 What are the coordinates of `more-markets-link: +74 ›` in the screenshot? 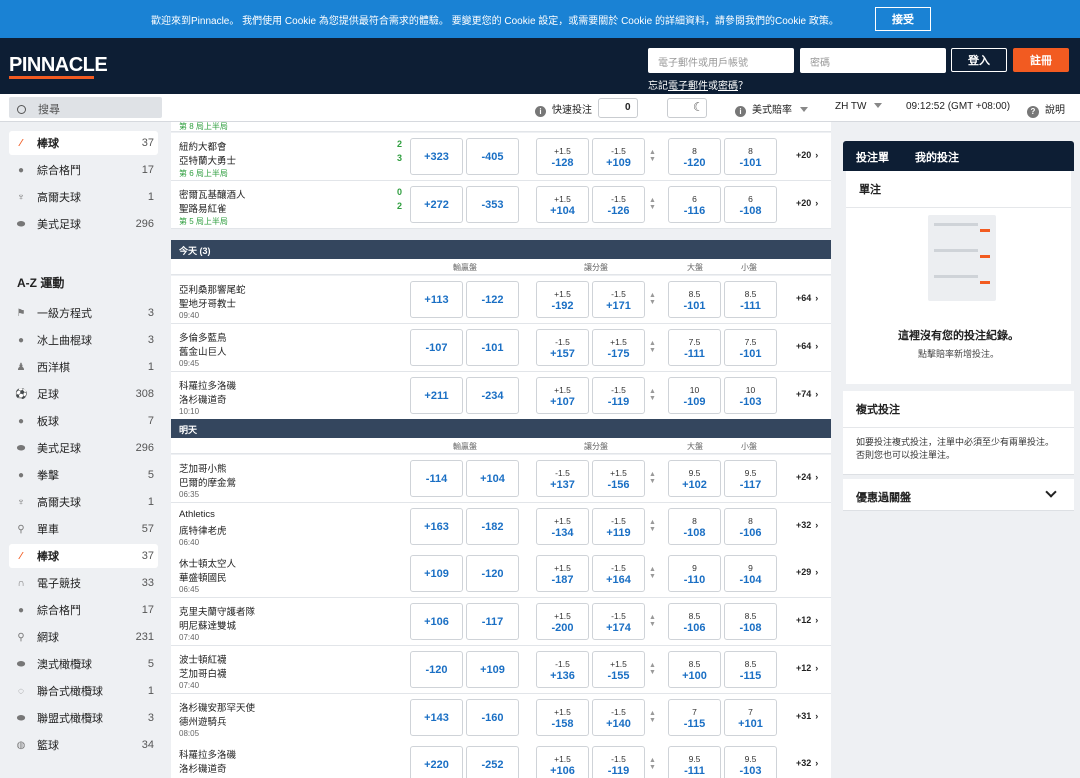 It's located at (807, 394).